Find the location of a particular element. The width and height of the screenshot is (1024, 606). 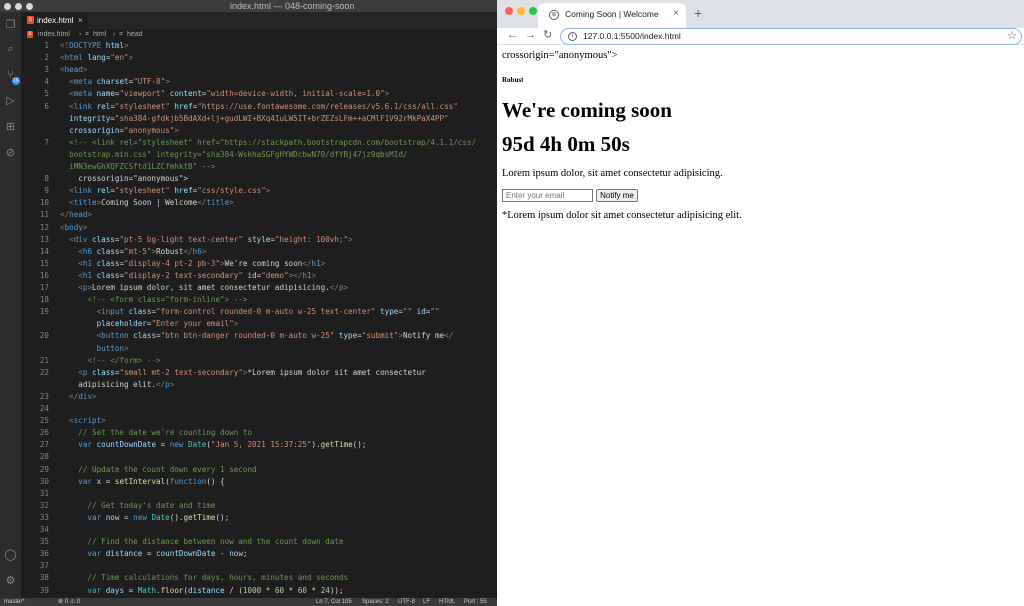

code-line: // Update the count down every 1 second is located at coordinates (158, 470).